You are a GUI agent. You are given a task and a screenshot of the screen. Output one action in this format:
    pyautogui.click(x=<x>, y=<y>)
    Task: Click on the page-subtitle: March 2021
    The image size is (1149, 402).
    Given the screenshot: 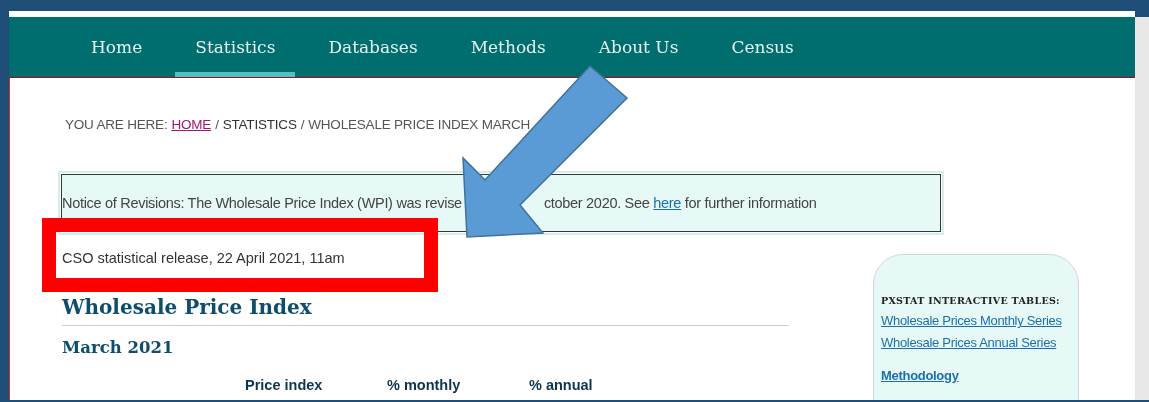 What is the action you would take?
    pyautogui.click(x=118, y=347)
    